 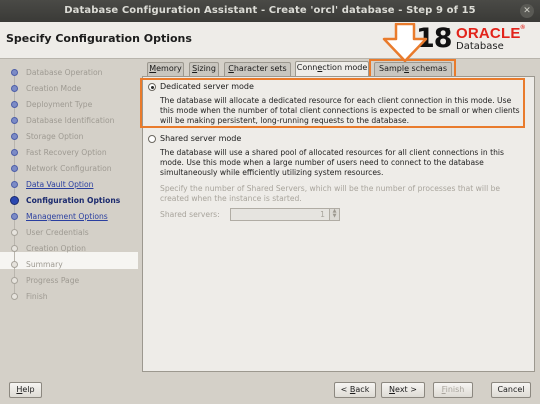 I want to click on shared-server-radio, so click(x=152, y=139).